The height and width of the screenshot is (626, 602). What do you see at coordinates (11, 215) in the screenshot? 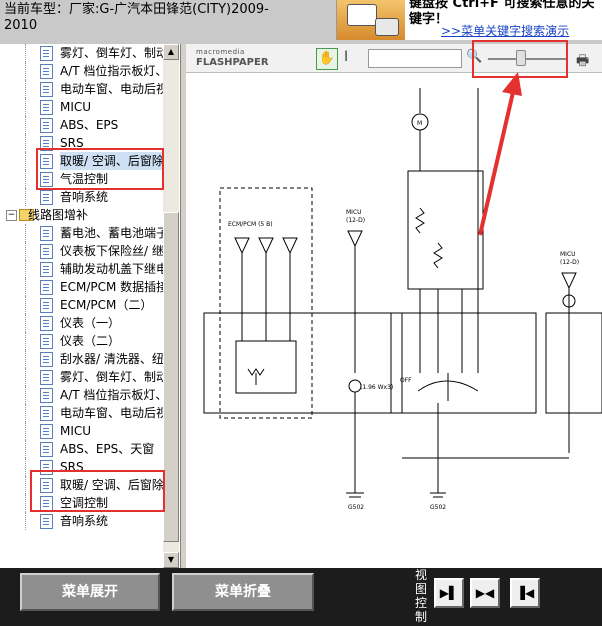
I see `collapse-icon: −` at bounding box center [11, 215].